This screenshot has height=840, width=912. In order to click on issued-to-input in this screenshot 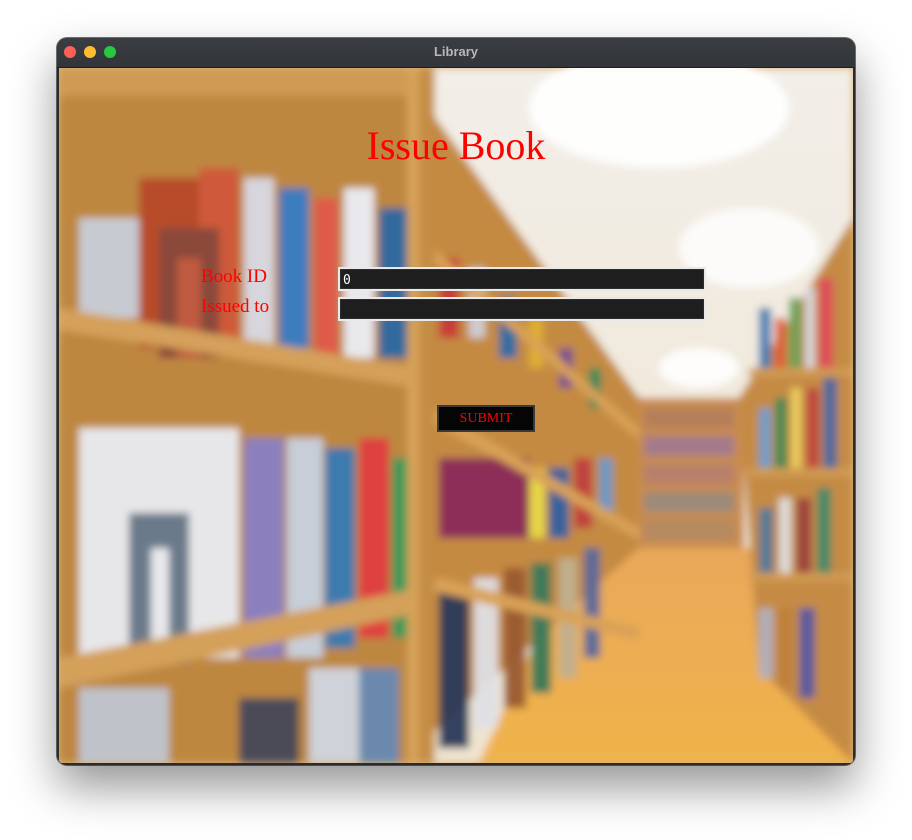, I will do `click(522, 309)`.